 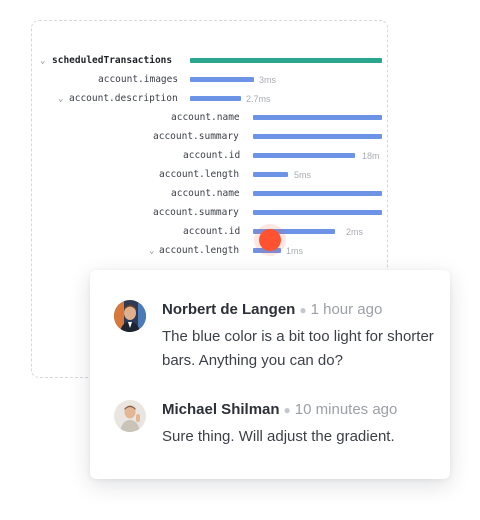 I want to click on trace-row: ⌄ scheduledTransactions, so click(x=210, y=61).